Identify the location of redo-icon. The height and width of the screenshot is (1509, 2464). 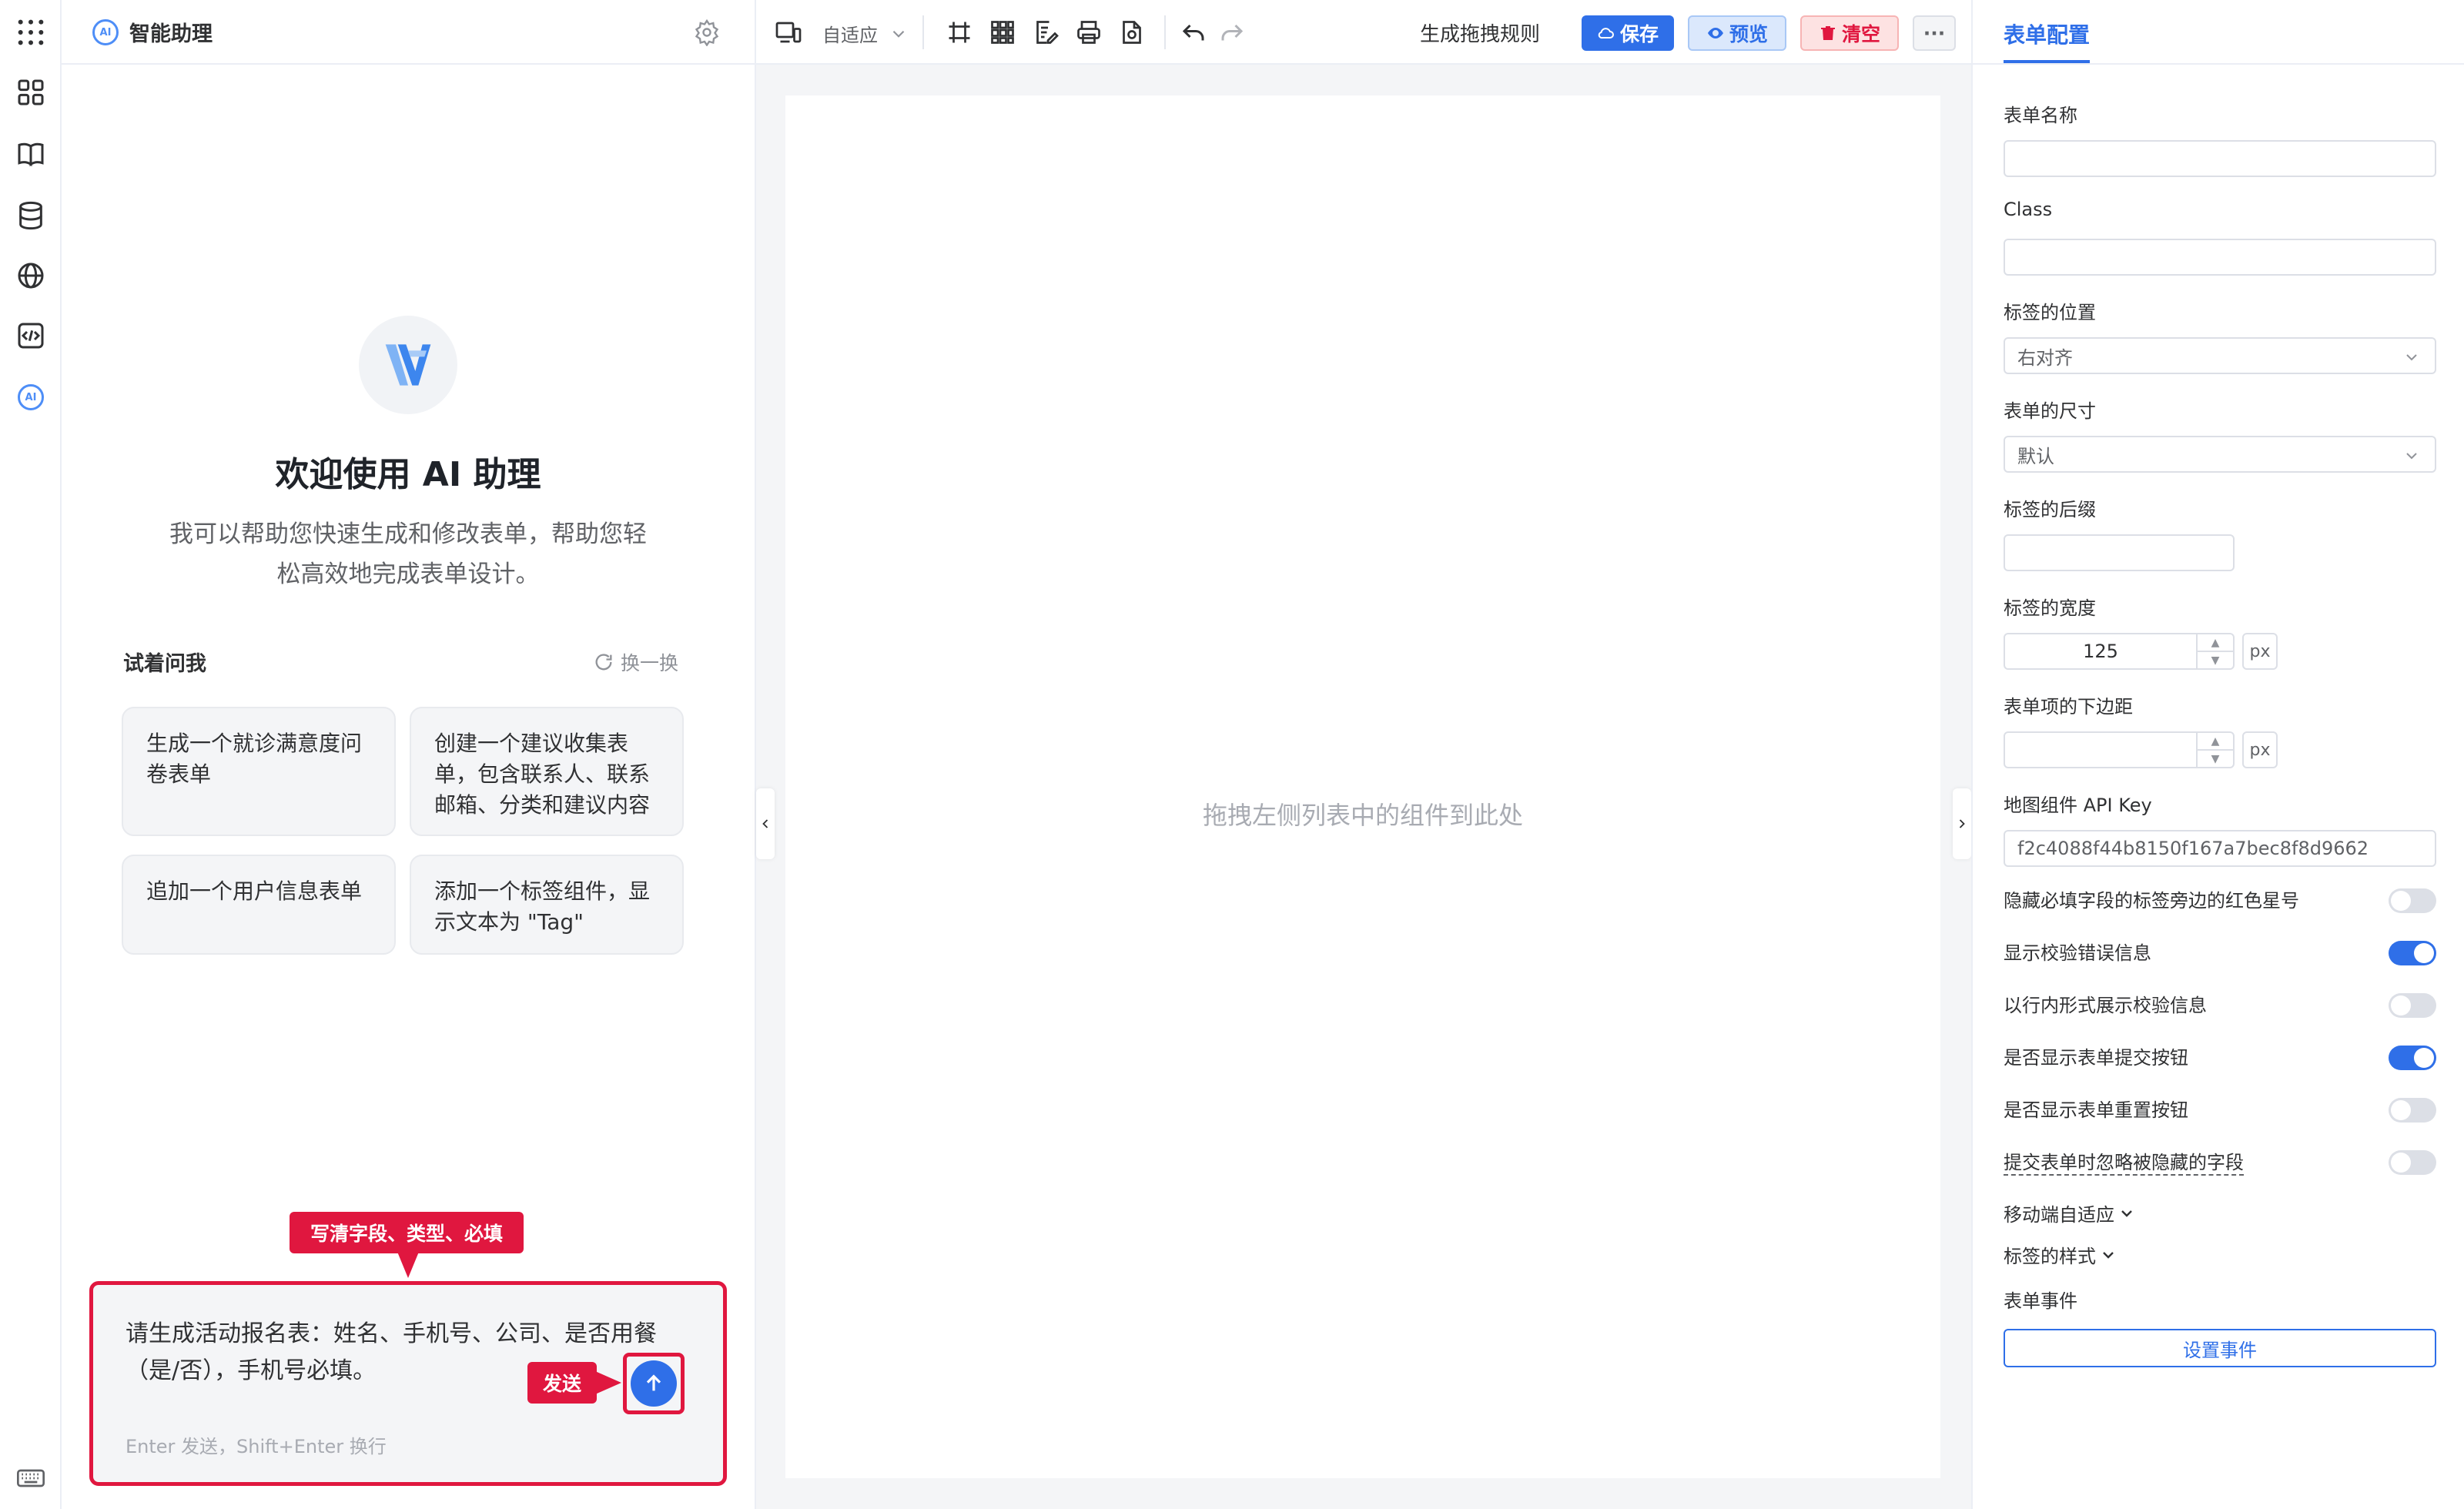
(1232, 32).